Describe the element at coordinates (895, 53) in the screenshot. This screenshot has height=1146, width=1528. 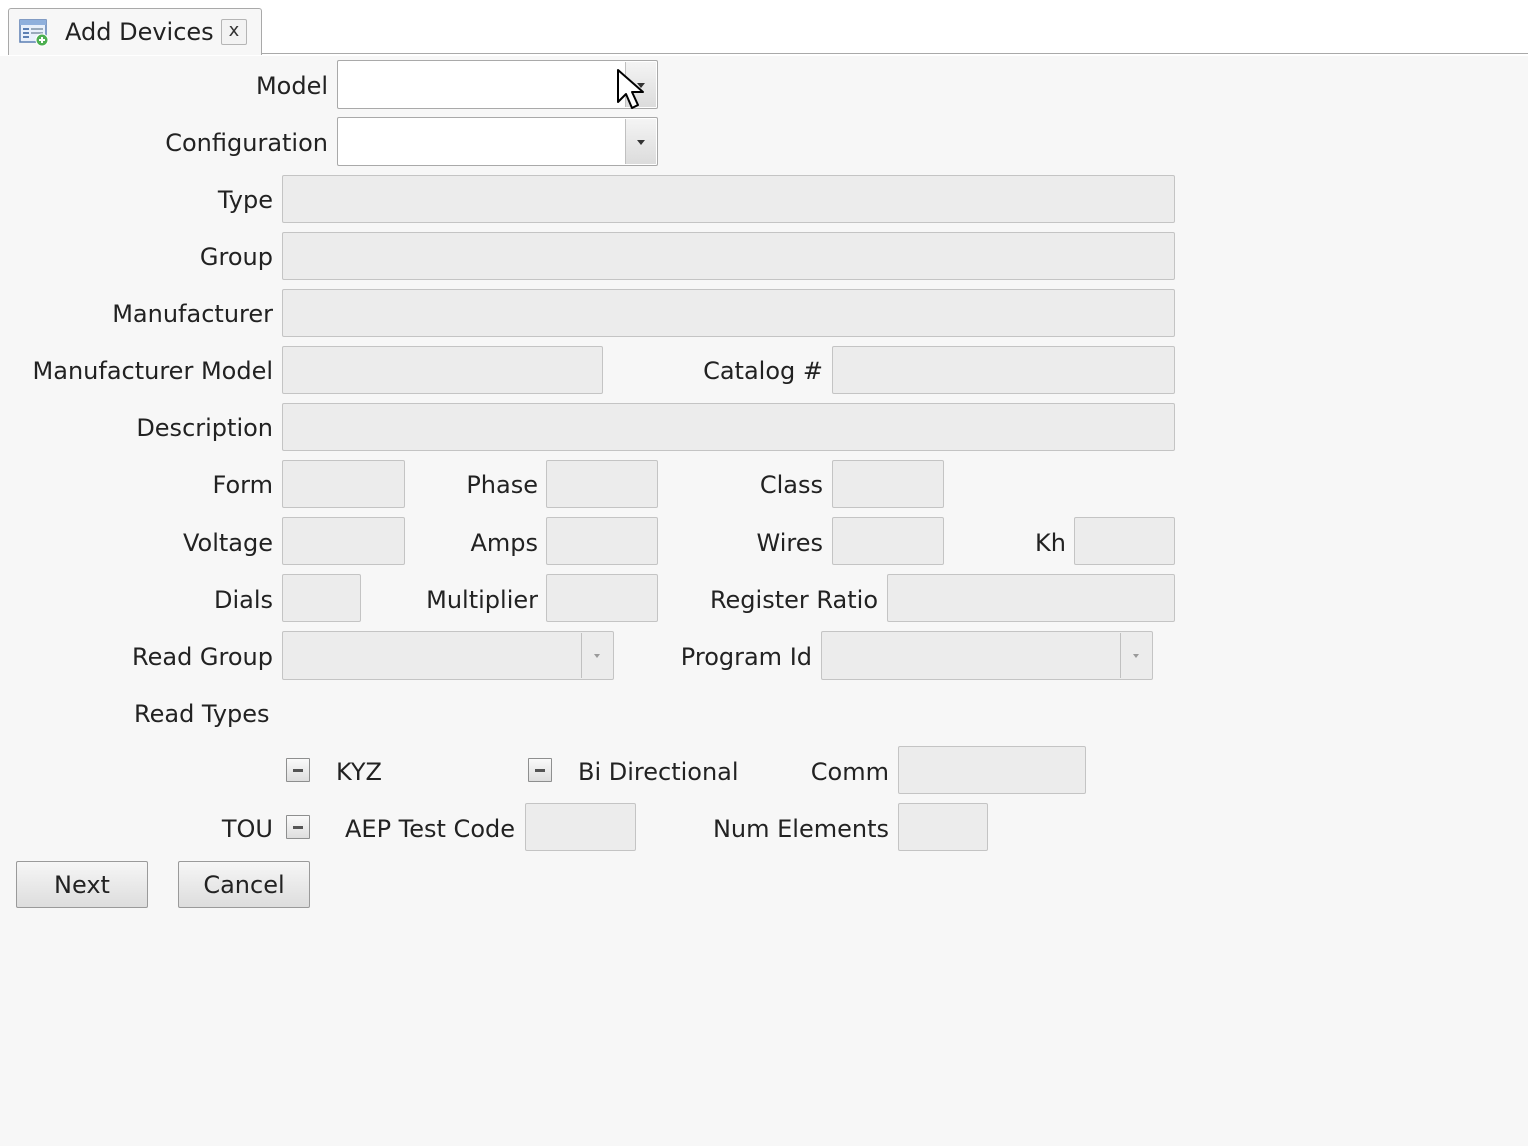
I see `tab-strip-divider` at that location.